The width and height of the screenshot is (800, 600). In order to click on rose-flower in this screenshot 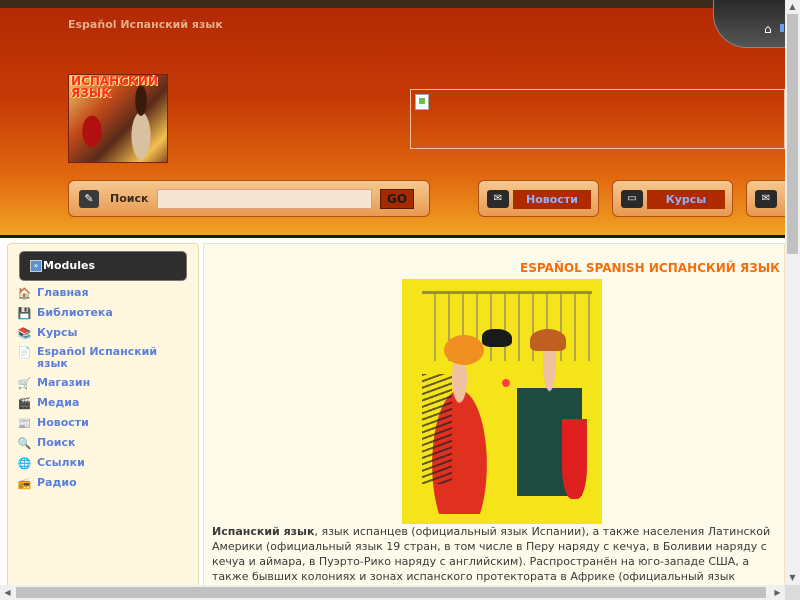, I will do `click(506, 383)`.